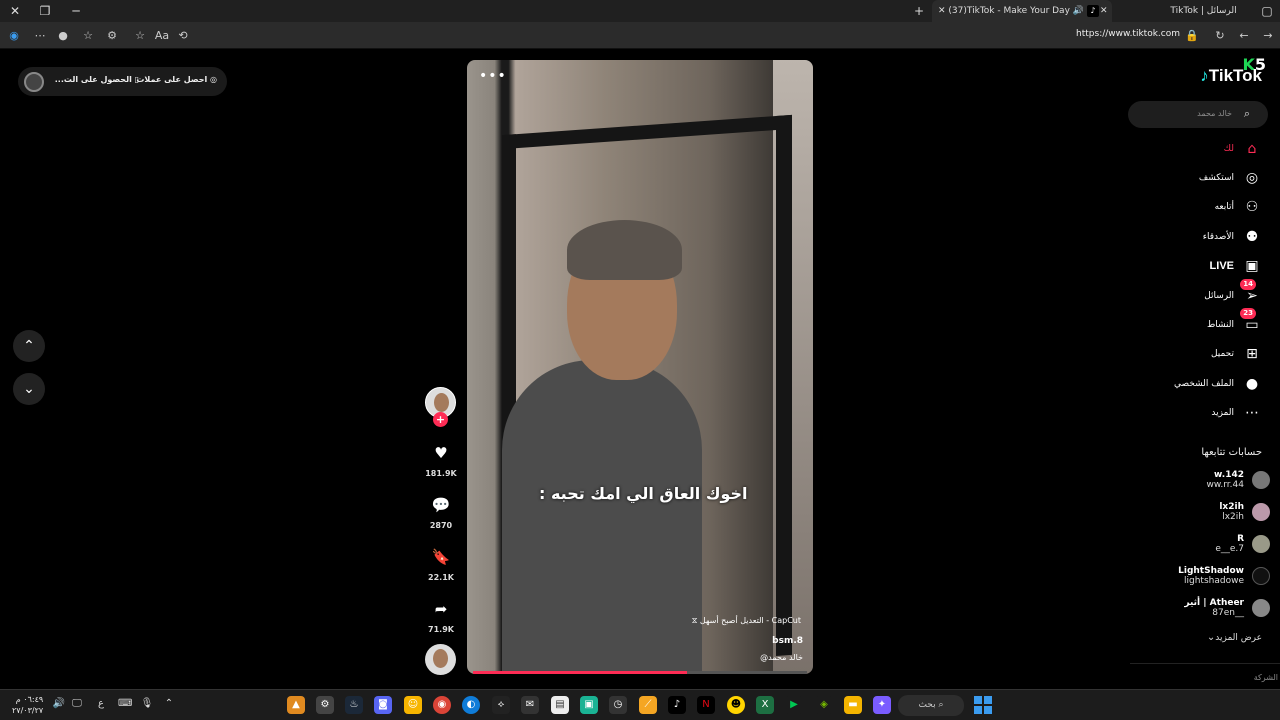 The width and height of the screenshot is (1280, 720). Describe the element at coordinates (125, 703) in the screenshot. I see `keyboard-icon: ⌨` at that location.